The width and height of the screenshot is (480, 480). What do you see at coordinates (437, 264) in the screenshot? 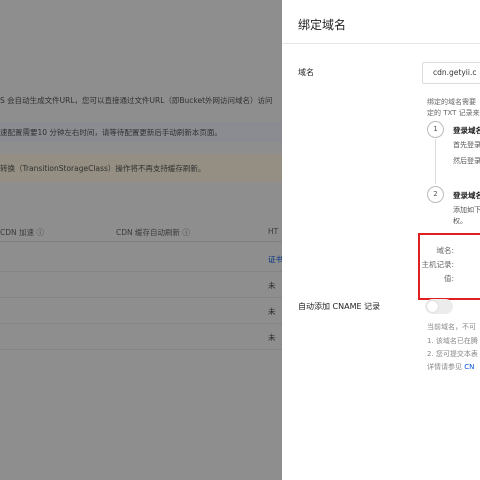
I see `record-host-label: 主机记录:` at bounding box center [437, 264].